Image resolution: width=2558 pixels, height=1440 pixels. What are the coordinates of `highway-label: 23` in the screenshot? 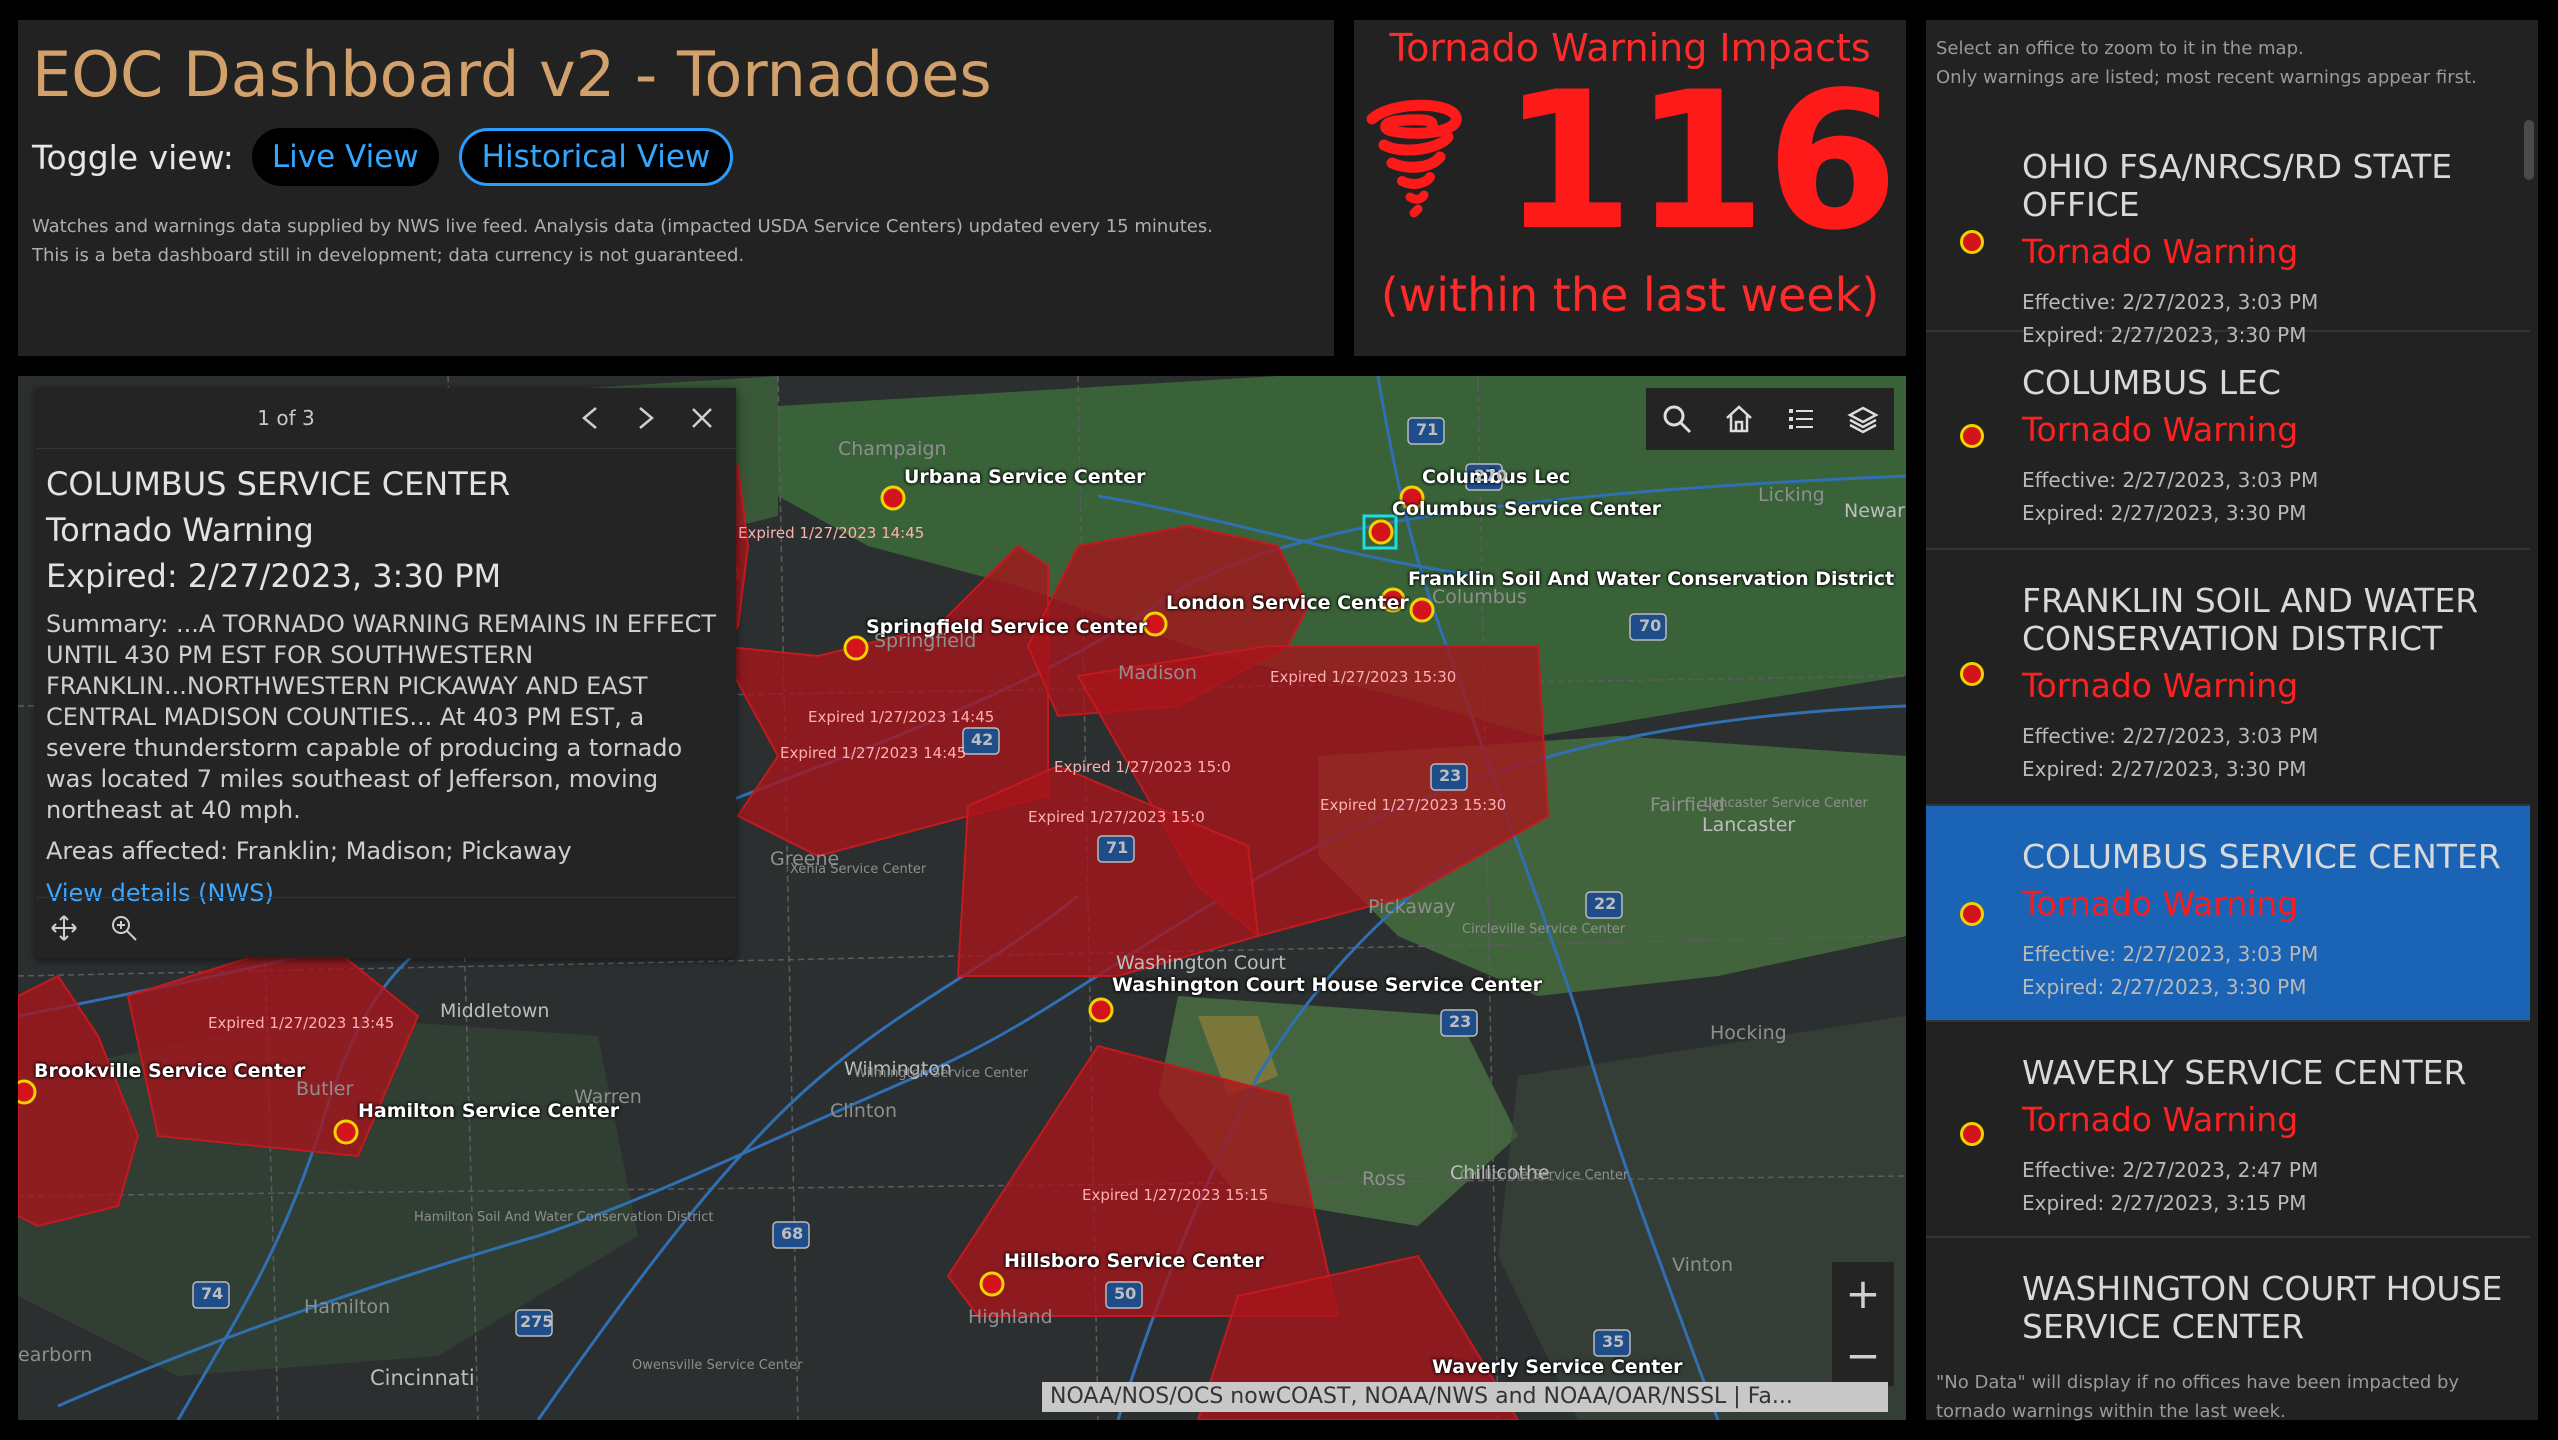 It's located at (1450, 775).